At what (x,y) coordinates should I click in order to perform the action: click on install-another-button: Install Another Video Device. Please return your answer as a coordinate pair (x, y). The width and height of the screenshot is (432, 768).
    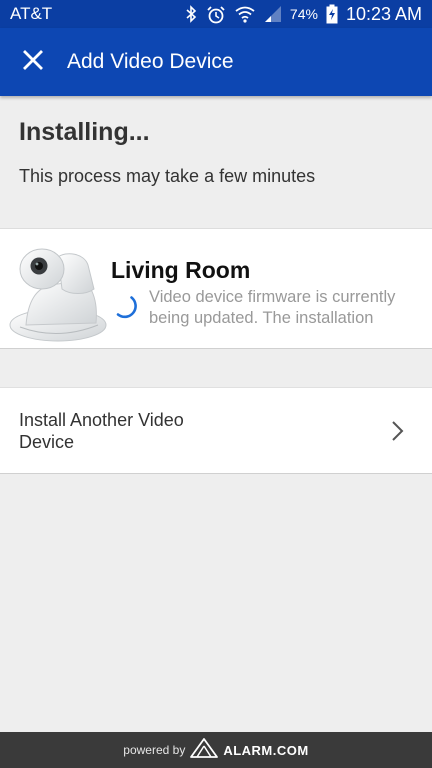
    Looking at the image, I should click on (216, 430).